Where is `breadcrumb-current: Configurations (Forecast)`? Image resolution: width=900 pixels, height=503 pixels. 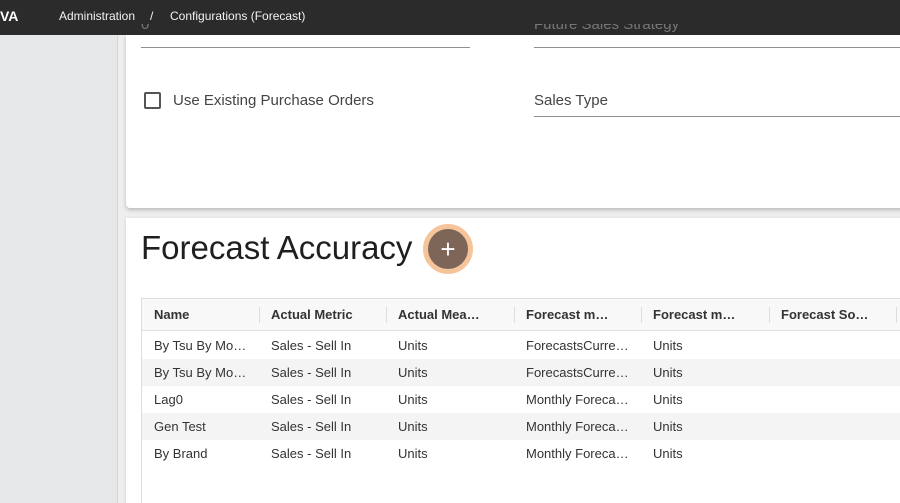
breadcrumb-current: Configurations (Forecast) is located at coordinates (238, 16).